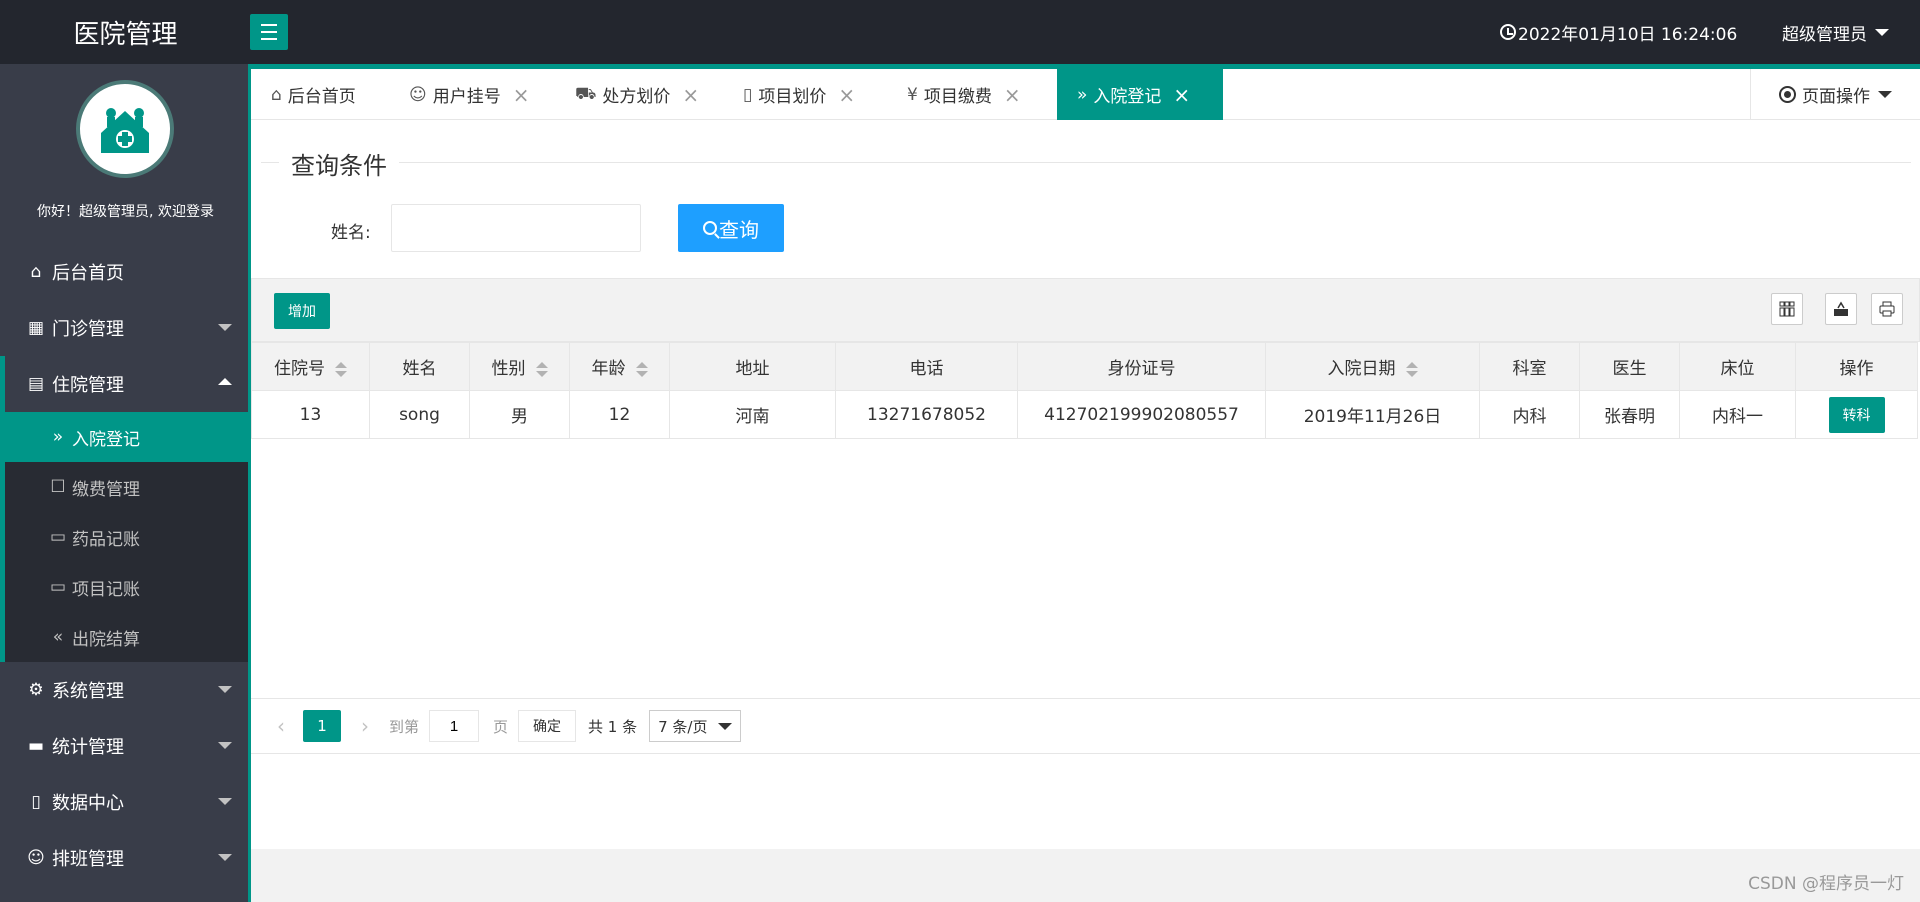 The width and height of the screenshot is (1920, 902). Describe the element at coordinates (124, 587) in the screenshot. I see `sidebar-subitem-project-account: ▭ 项目记账` at that location.